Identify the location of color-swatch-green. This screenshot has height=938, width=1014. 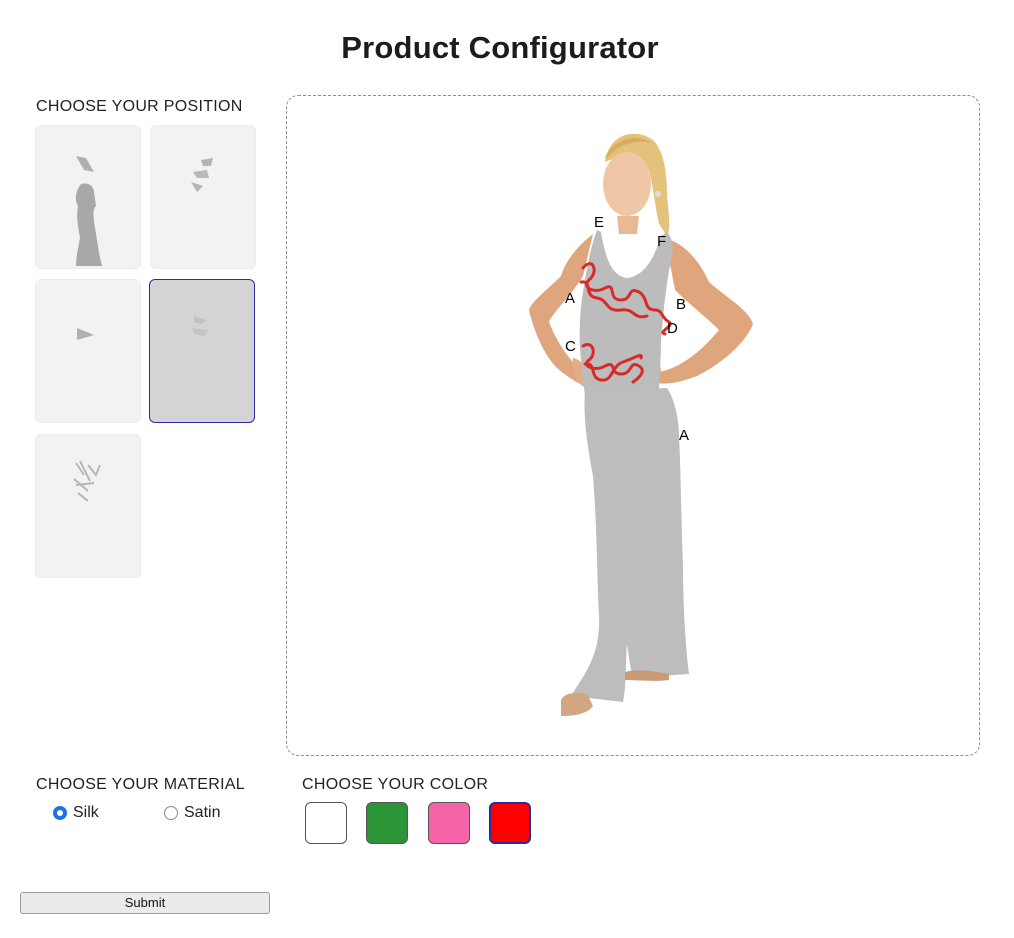
(387, 823).